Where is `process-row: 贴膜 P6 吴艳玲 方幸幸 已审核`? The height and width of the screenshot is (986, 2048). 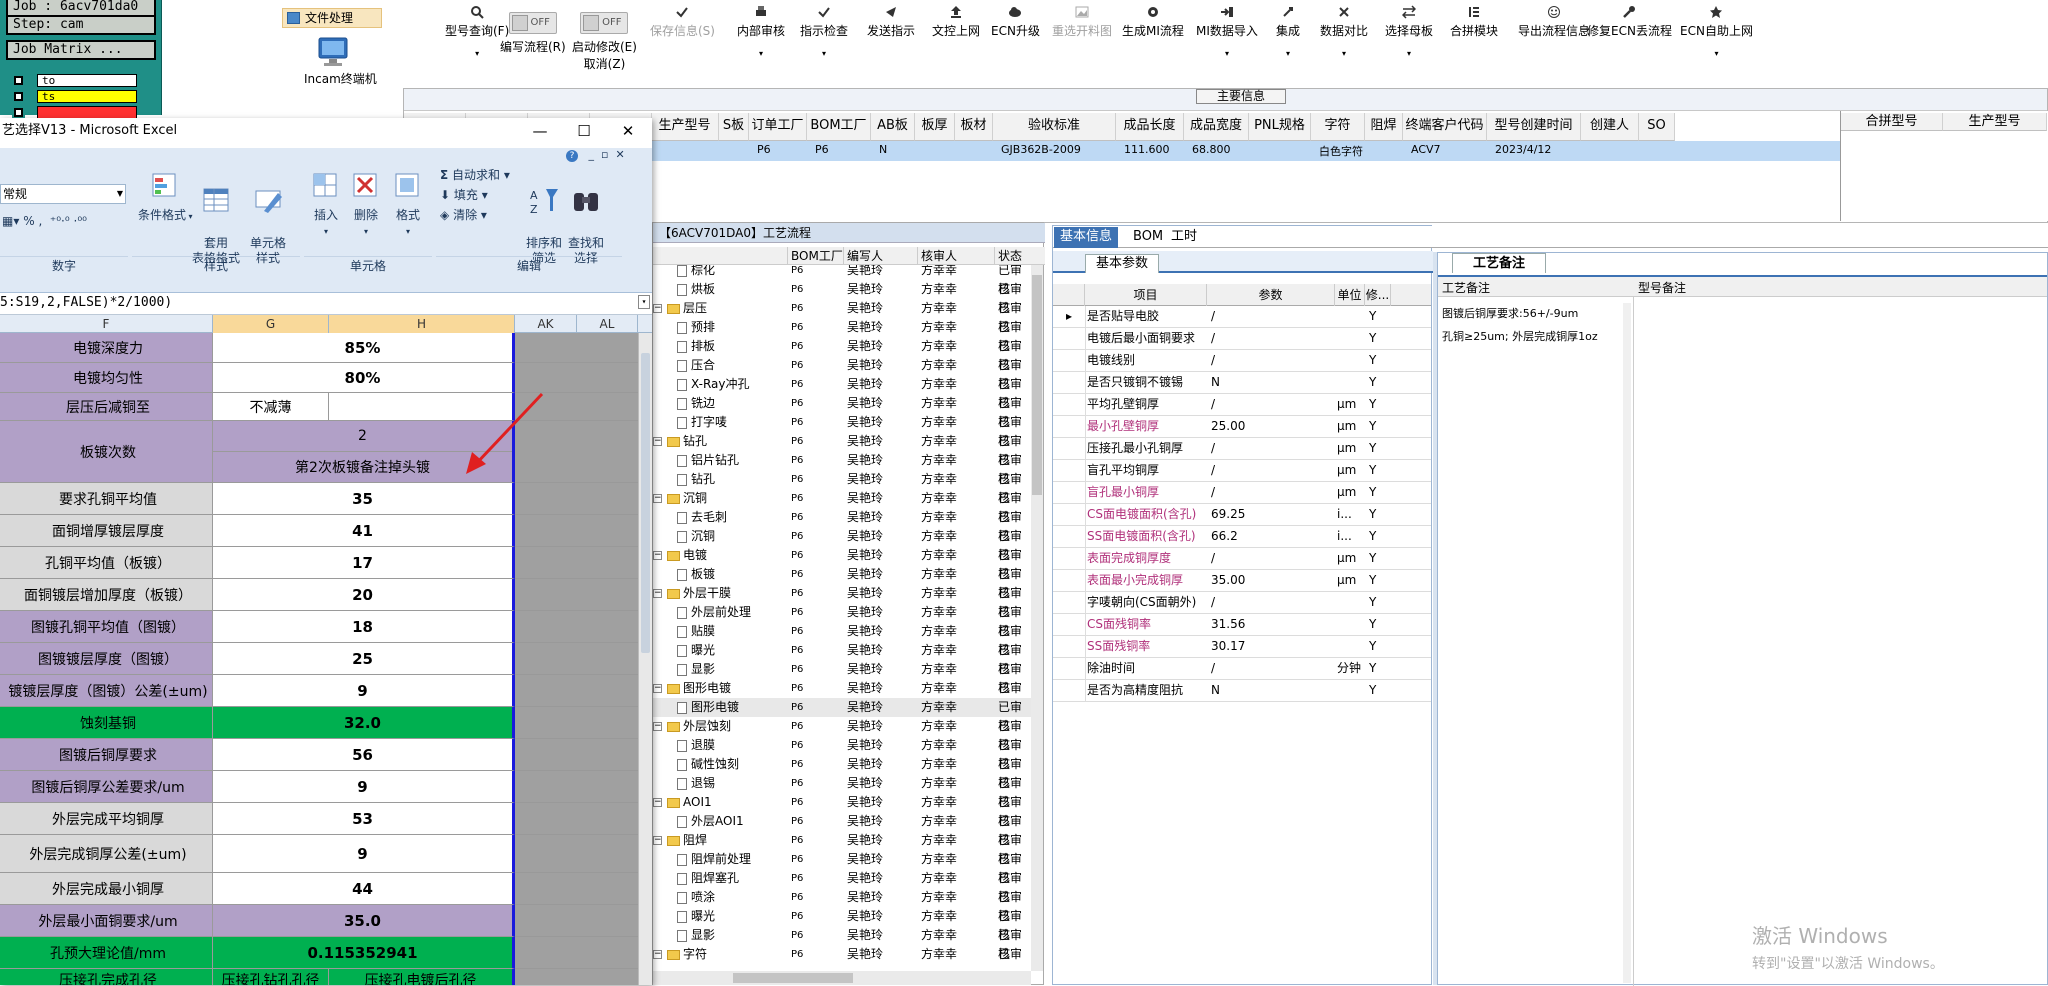 process-row: 贴膜 P6 吴艳玲 方幸幸 已审核 is located at coordinates (843, 639).